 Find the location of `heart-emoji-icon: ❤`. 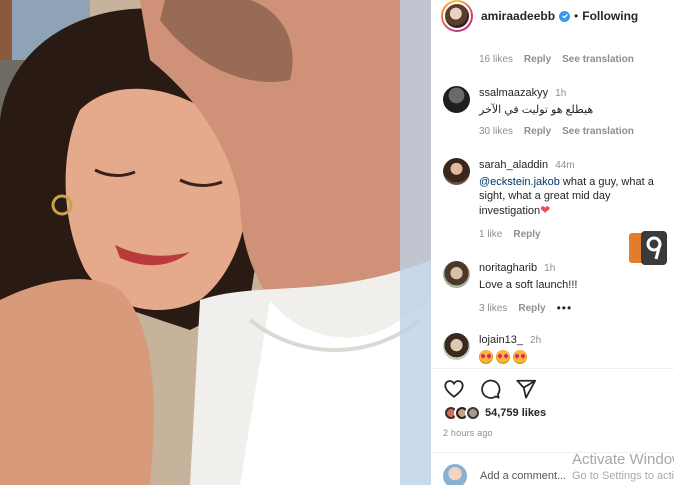

heart-emoji-icon: ❤ is located at coordinates (545, 210).